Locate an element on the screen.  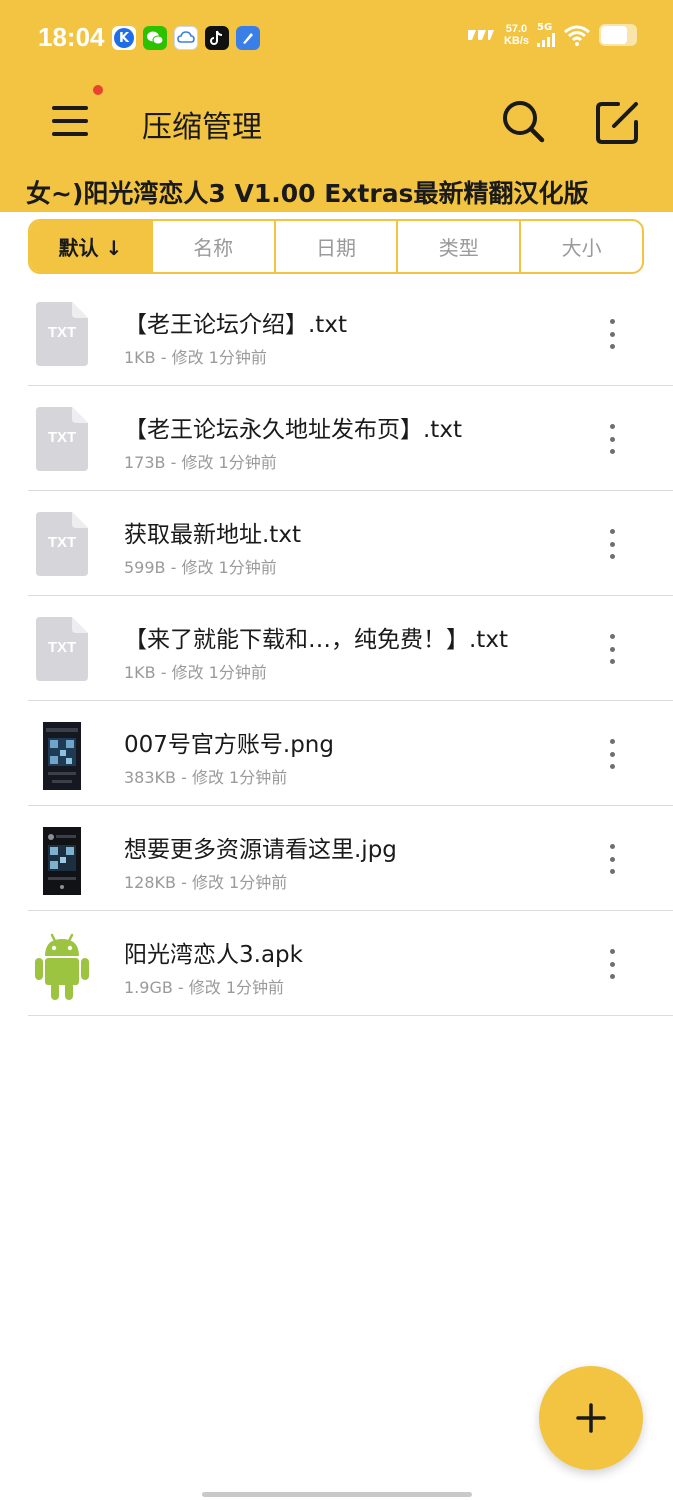
list-item: 007号官方账号.png 383KB - 修改 1分钟前 is located at coordinates (350, 753).